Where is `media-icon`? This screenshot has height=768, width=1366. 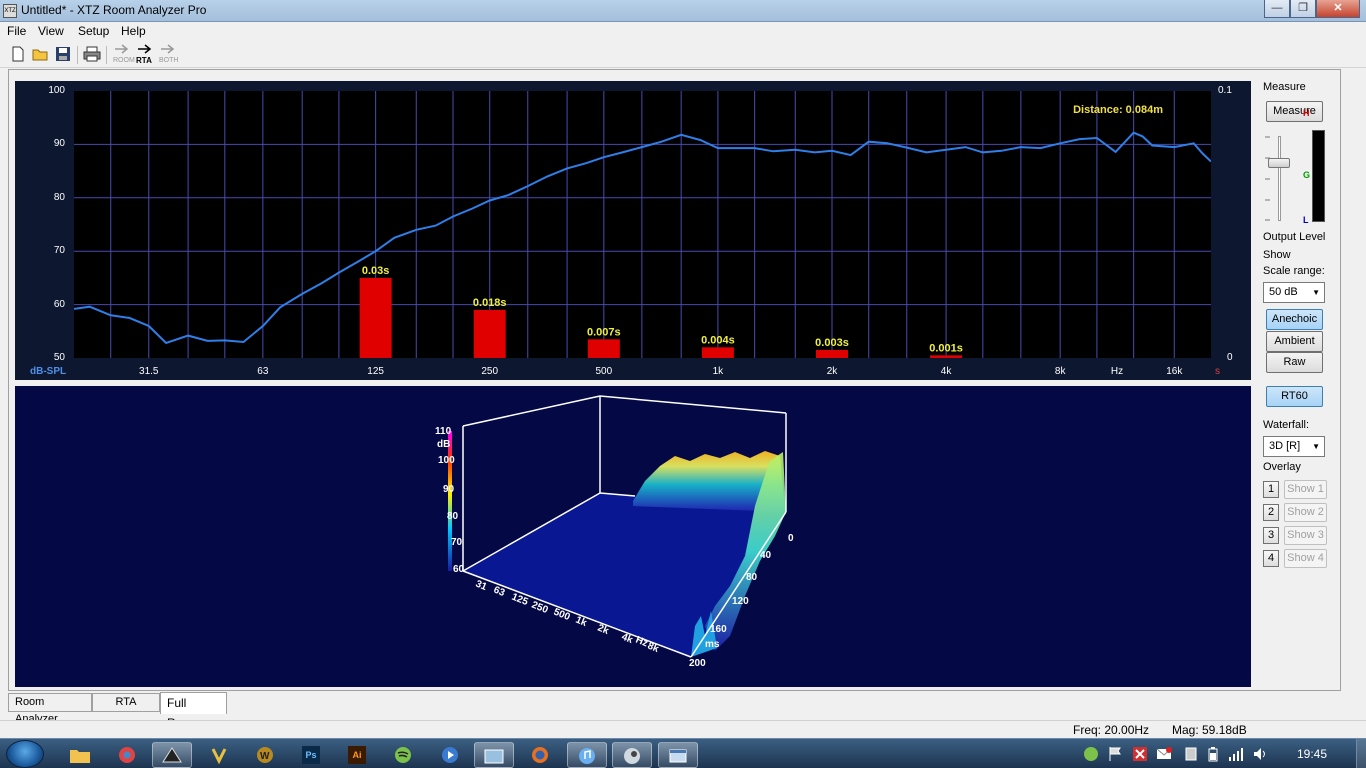 media-icon is located at coordinates (450, 755).